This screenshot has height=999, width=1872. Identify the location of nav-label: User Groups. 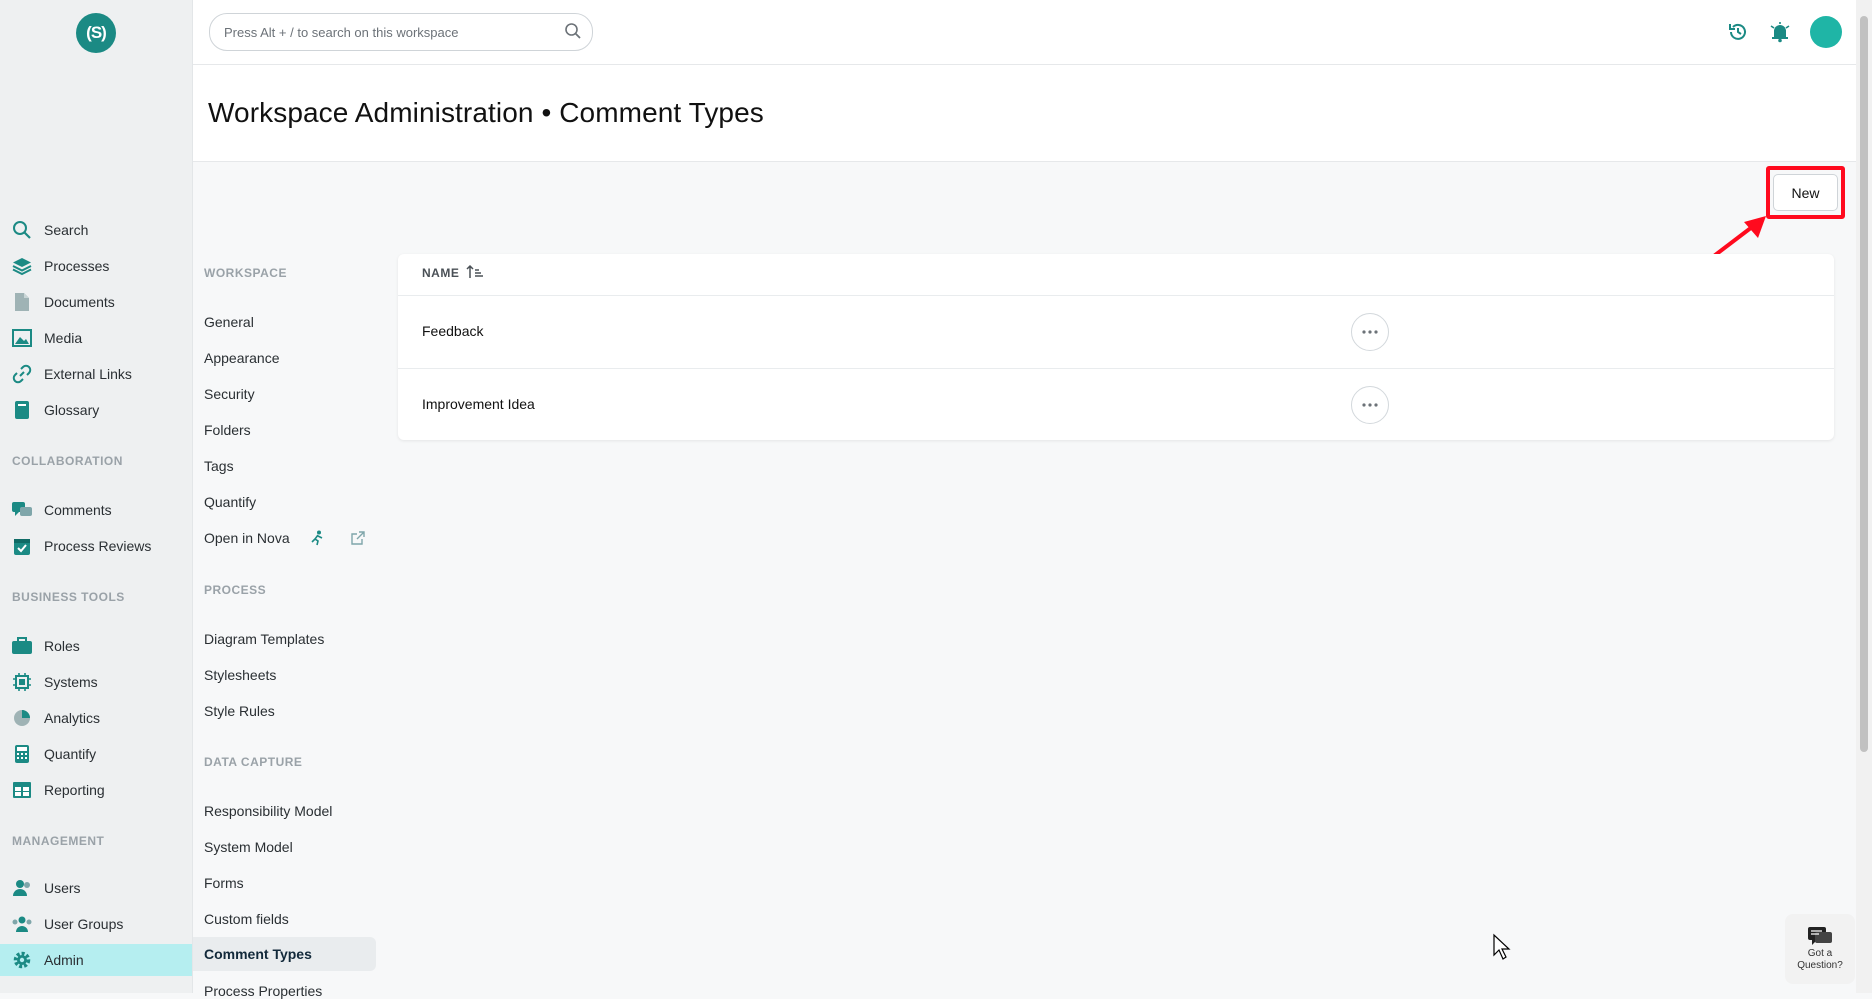
(84, 924).